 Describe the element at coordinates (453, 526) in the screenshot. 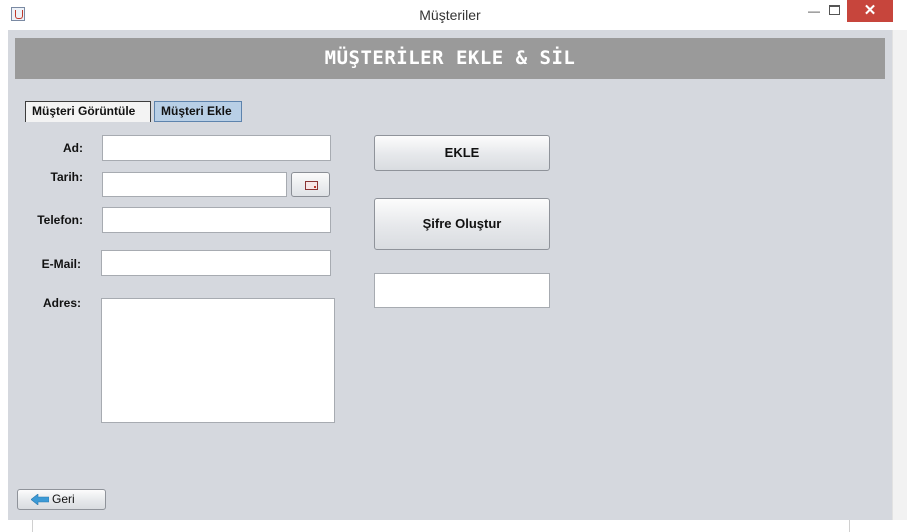

I see `window-bottom-strip` at that location.